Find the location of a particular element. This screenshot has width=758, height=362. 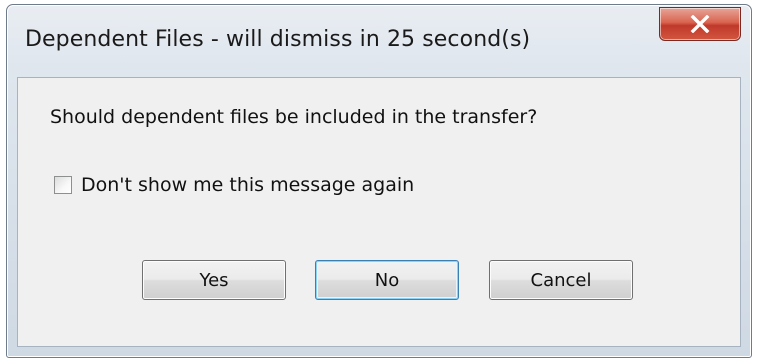

close-button is located at coordinates (700, 24).